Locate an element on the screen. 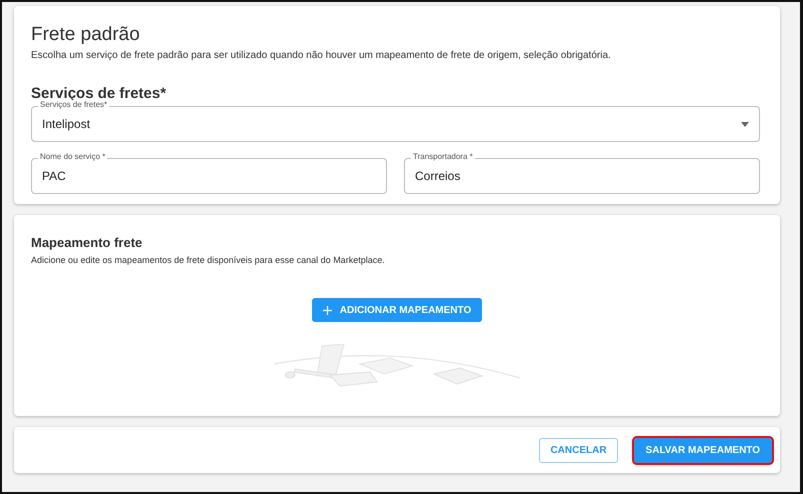  section-title: Serviços de fretes* is located at coordinates (99, 93).